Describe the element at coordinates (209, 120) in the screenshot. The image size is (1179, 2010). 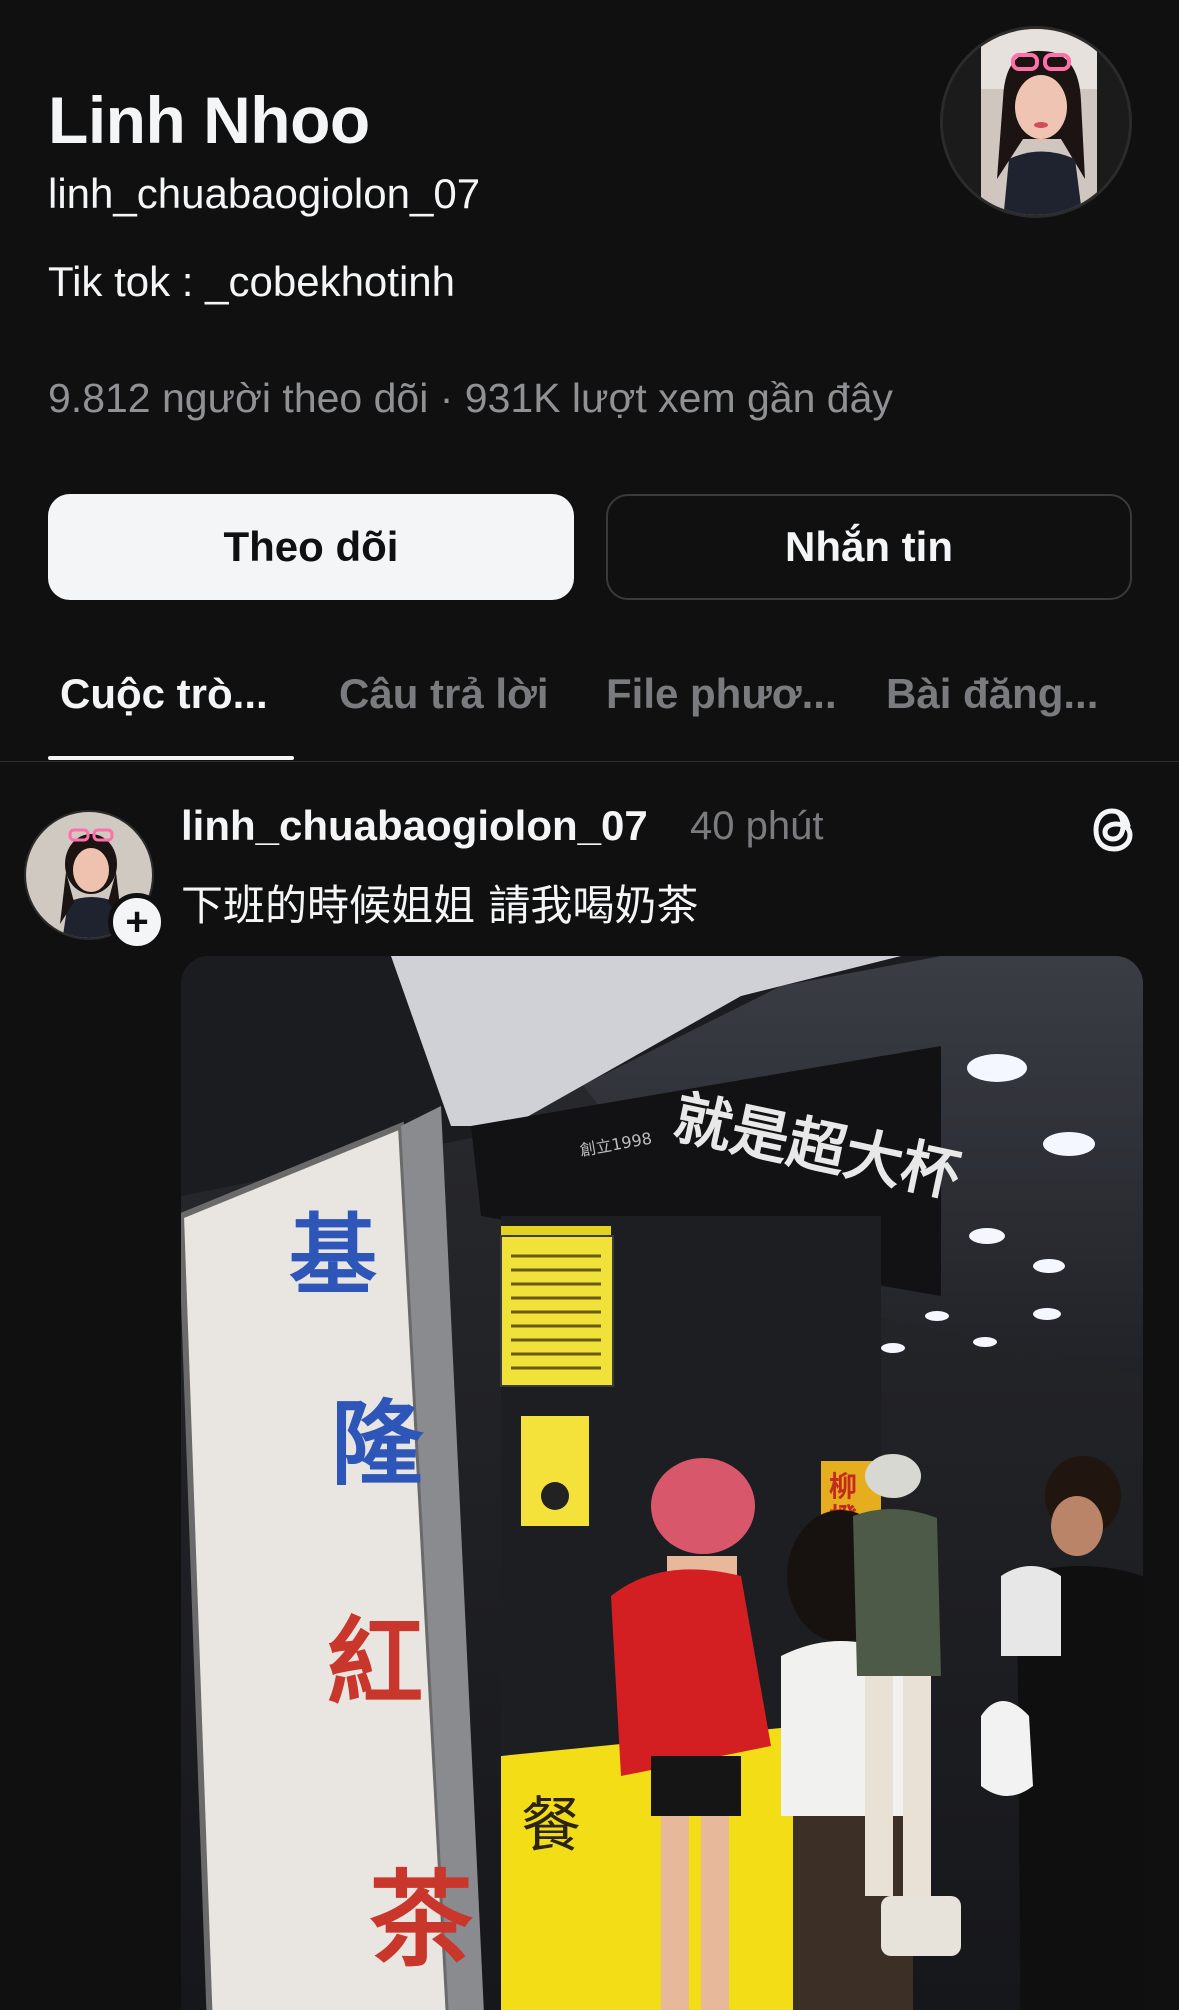
I see `profile-display-name: Linh Nhoo` at that location.